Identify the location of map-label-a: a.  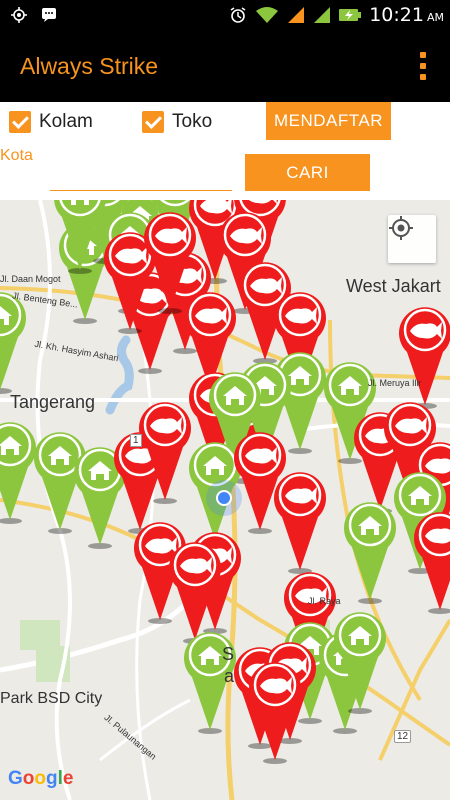
(229, 676).